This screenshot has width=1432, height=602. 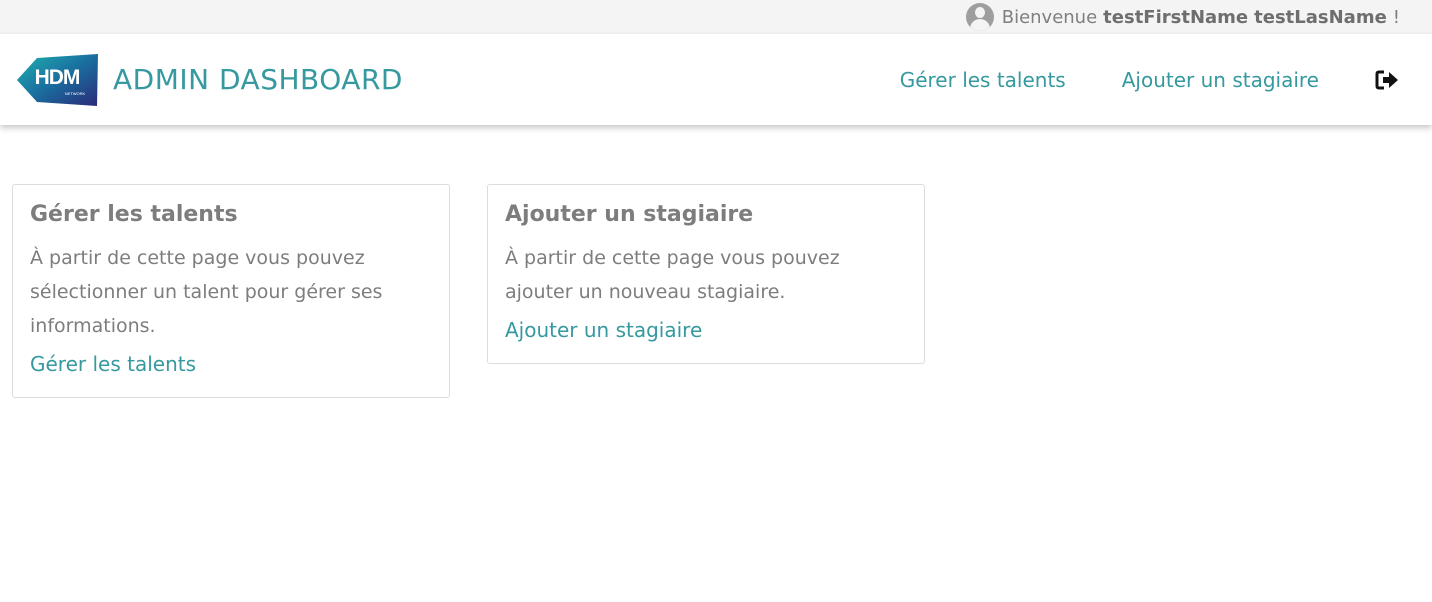 What do you see at coordinates (1320, 17) in the screenshot?
I see `user-last-name: testLasName` at bounding box center [1320, 17].